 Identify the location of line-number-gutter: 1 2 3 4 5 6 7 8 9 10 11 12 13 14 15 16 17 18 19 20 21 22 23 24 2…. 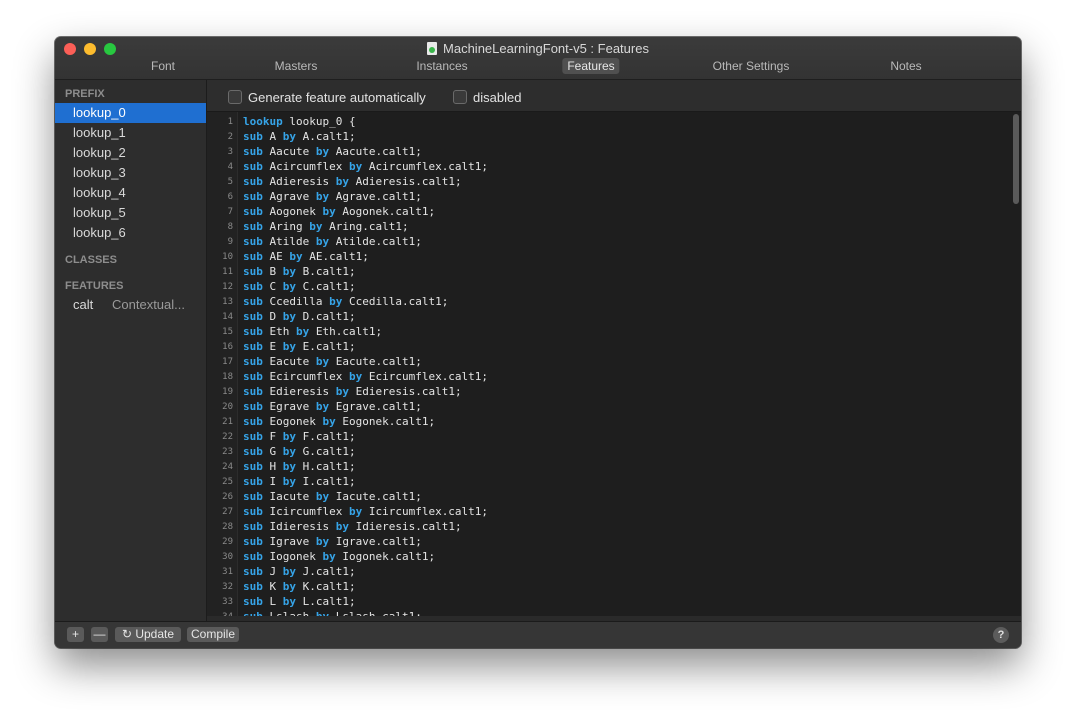
(222, 364).